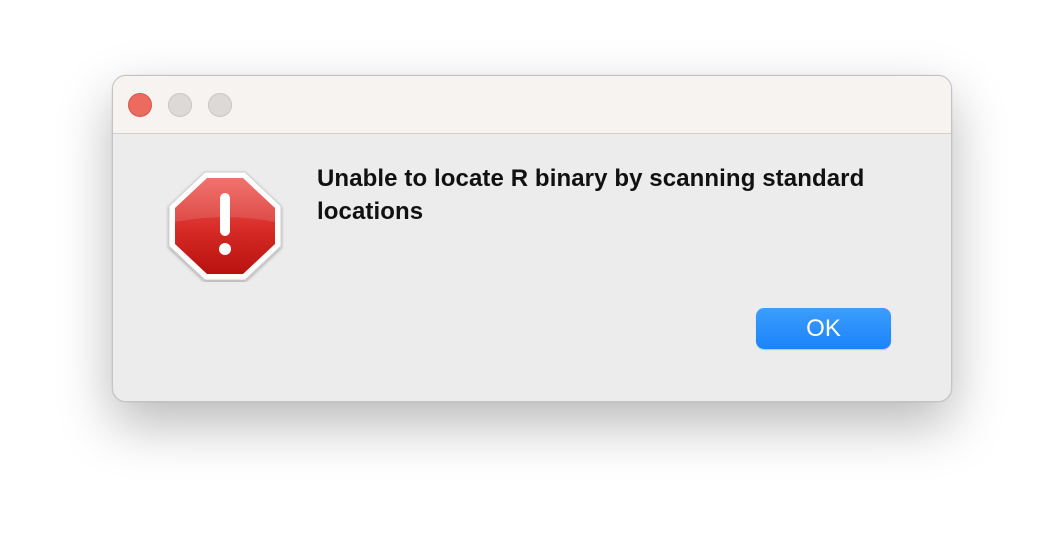 Image resolution: width=1064 pixels, height=550 pixels. I want to click on stop-alert-icon, so click(225, 226).